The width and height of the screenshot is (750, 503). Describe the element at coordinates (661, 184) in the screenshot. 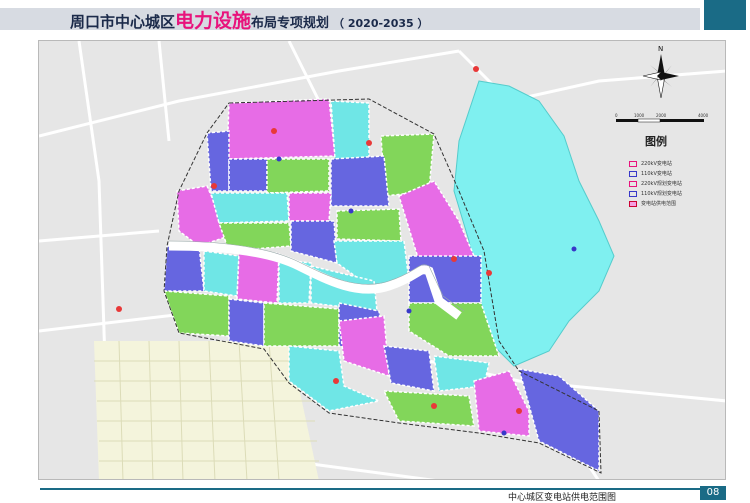

I see `legend-label: 220kV规划变电站` at that location.